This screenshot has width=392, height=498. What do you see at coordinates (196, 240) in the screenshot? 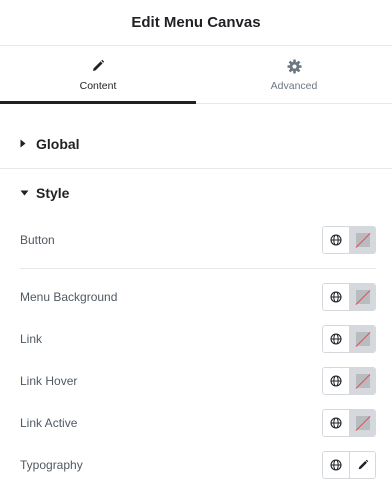
I see `control-row-button: Button` at bounding box center [196, 240].